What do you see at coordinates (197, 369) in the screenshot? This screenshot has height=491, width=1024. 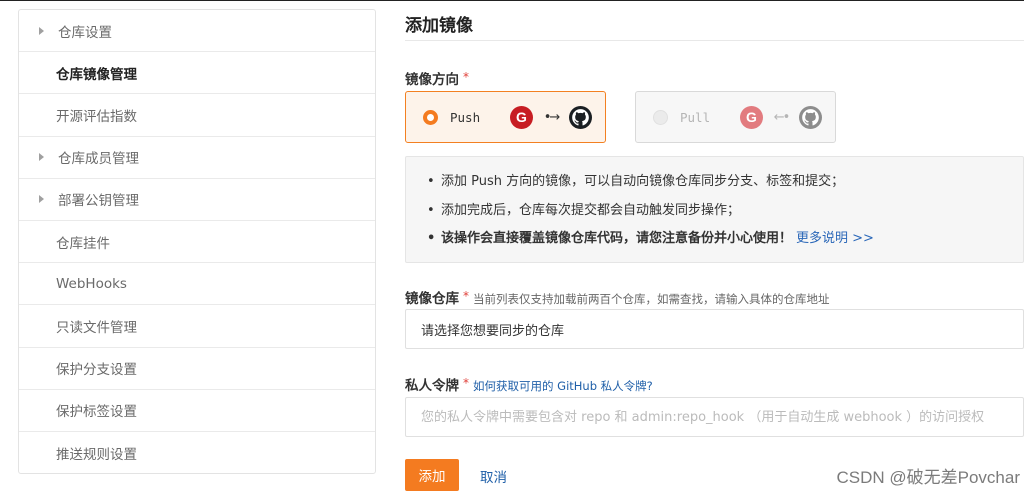 I see `sidebar-item-protected-branches: 保护分支设置` at bounding box center [197, 369].